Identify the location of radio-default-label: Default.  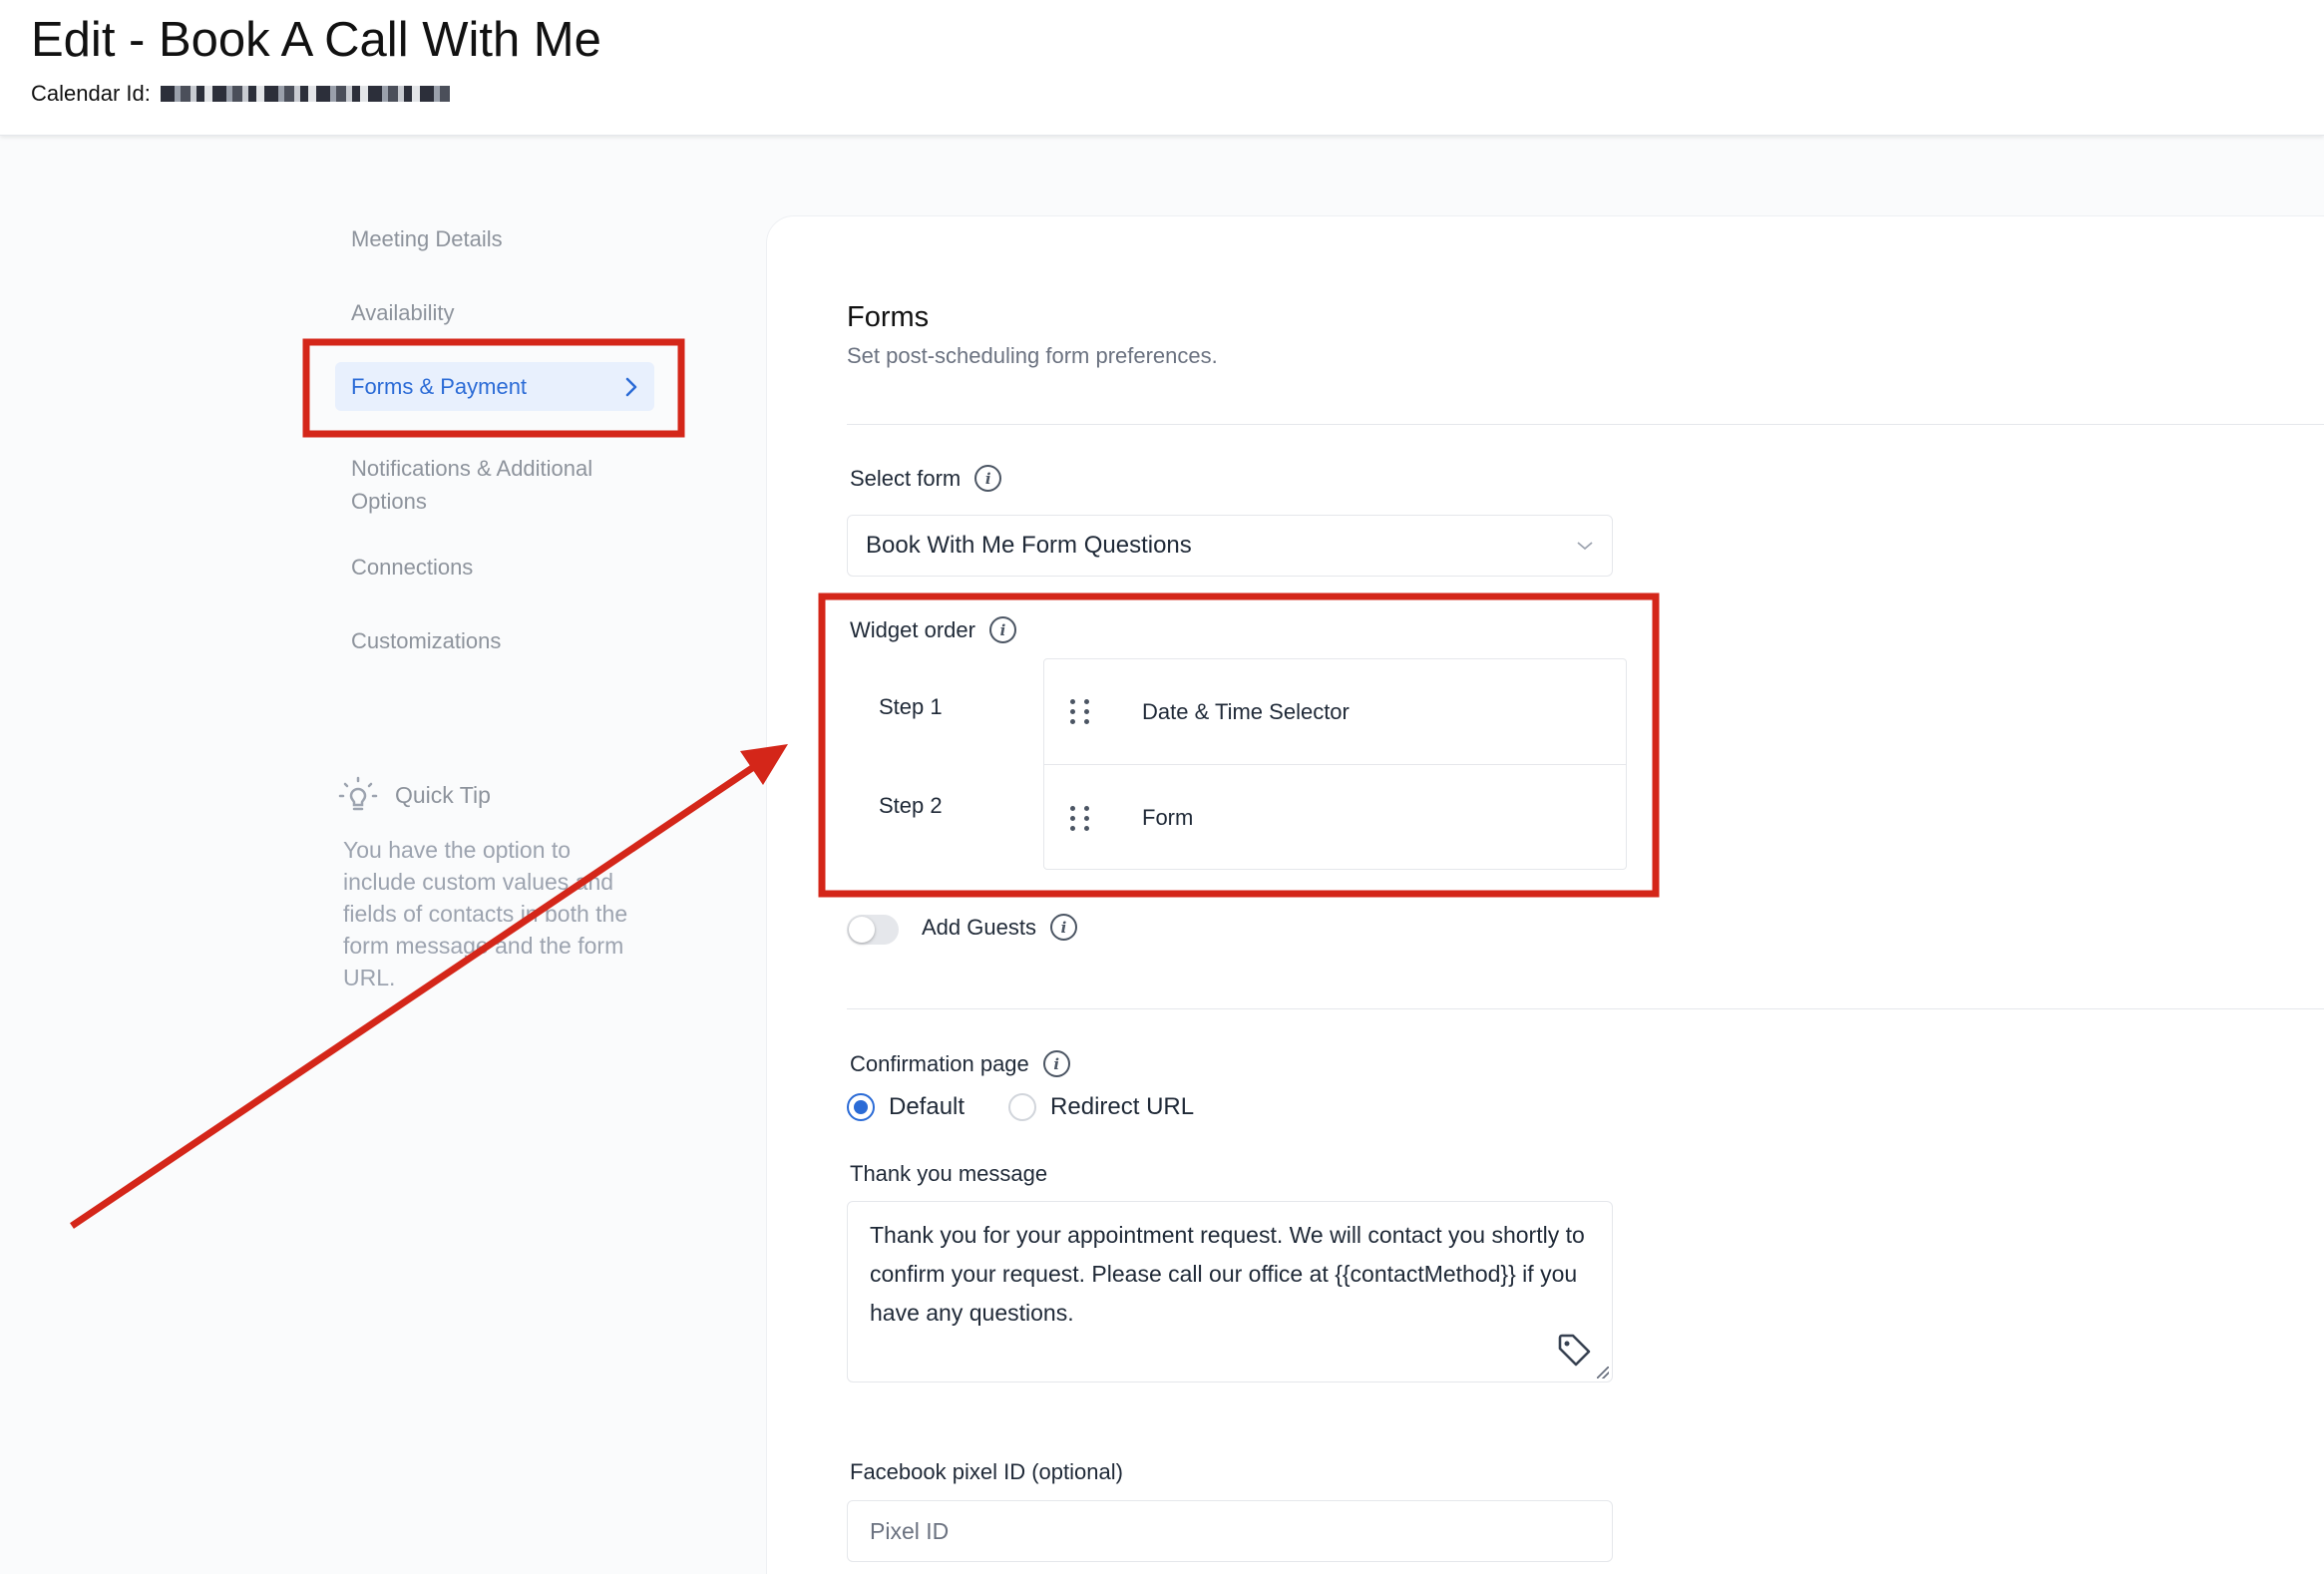
(927, 1107).